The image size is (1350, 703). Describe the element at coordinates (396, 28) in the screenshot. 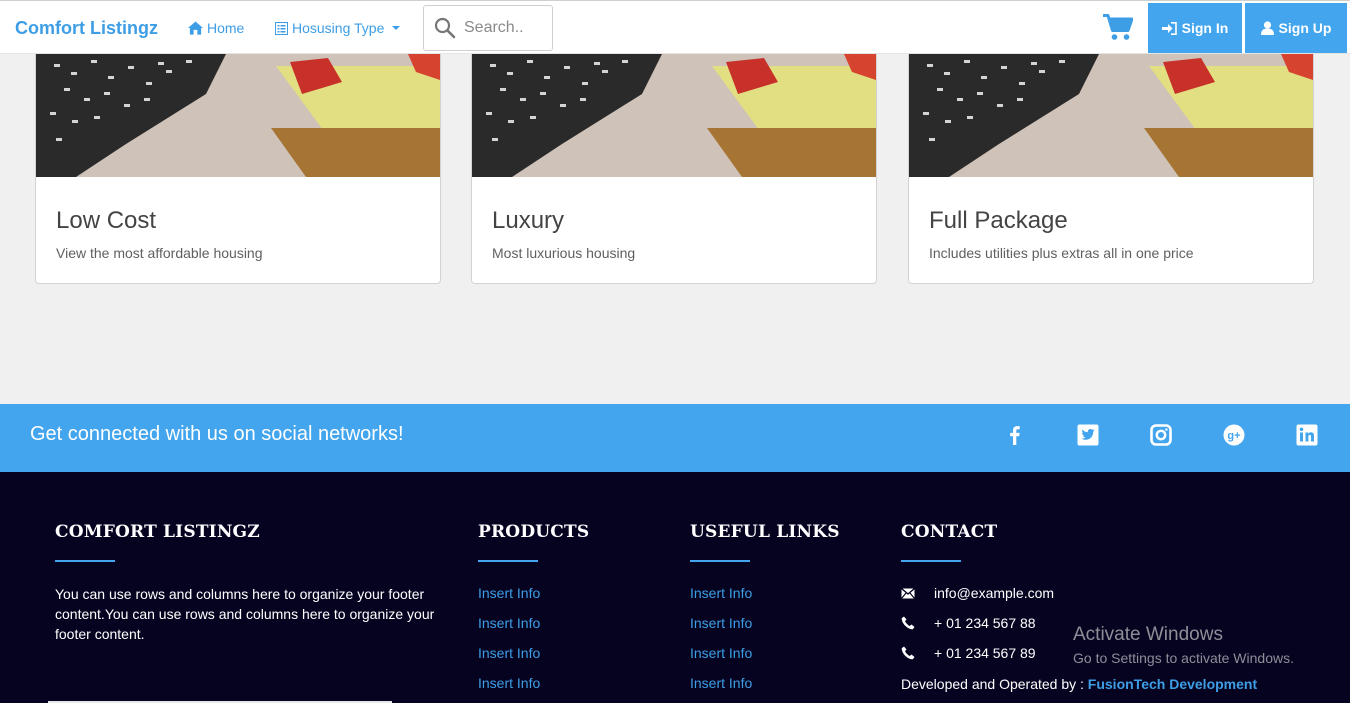

I see `chevron-down-icon` at that location.